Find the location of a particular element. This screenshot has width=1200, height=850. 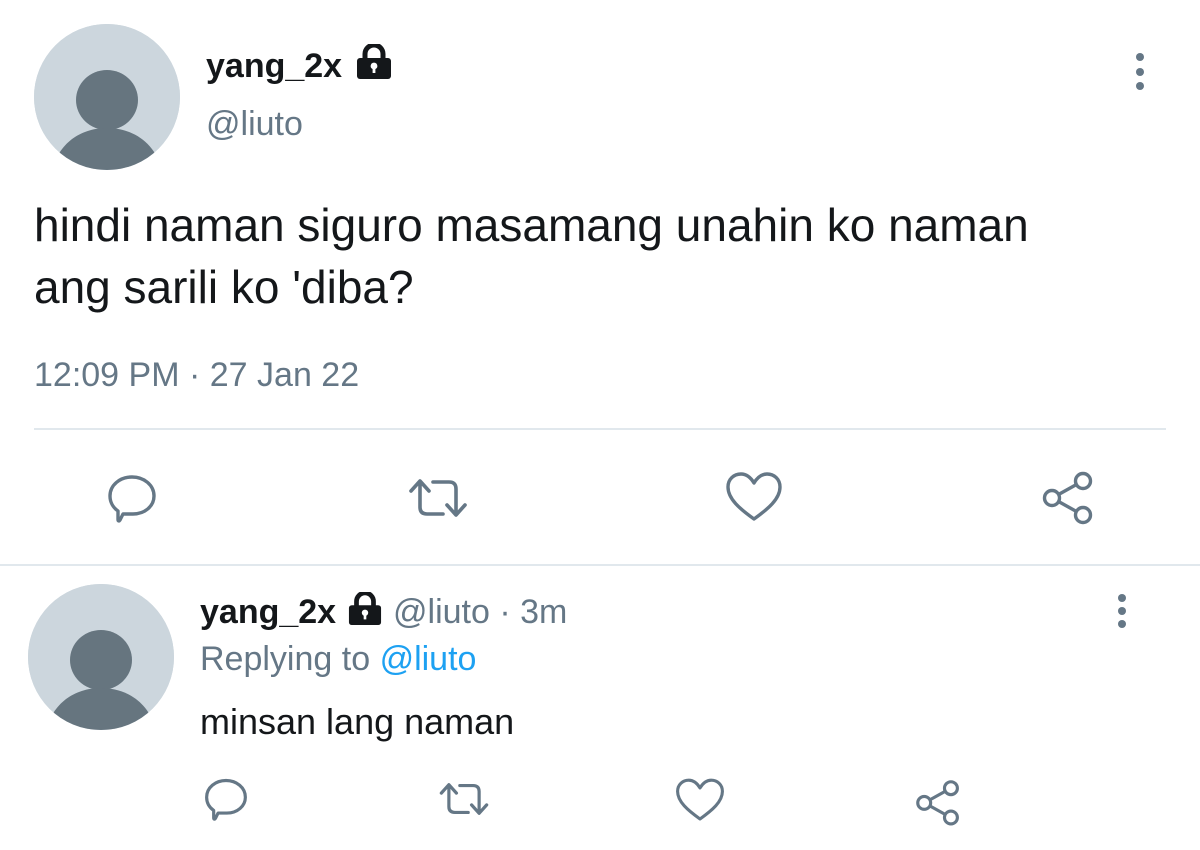

reply-retweet-button is located at coordinates (464, 799).